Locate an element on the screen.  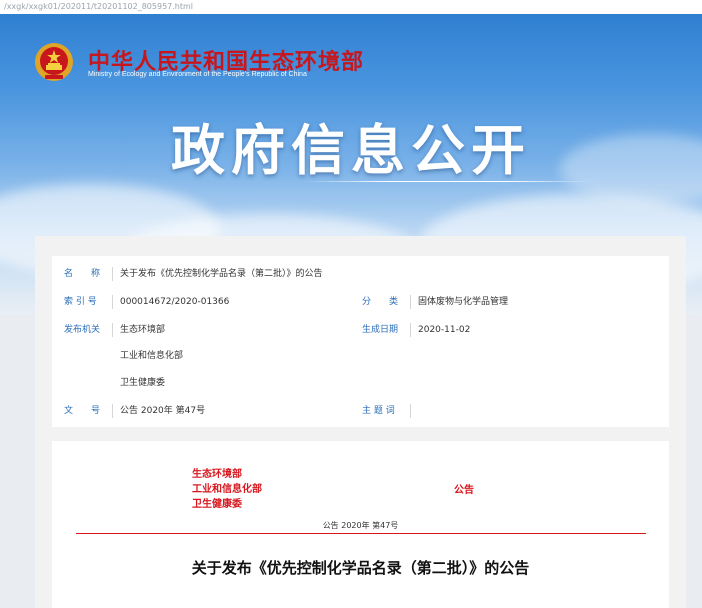
issuer-value: 工业和信息化部 is located at coordinates (152, 356).